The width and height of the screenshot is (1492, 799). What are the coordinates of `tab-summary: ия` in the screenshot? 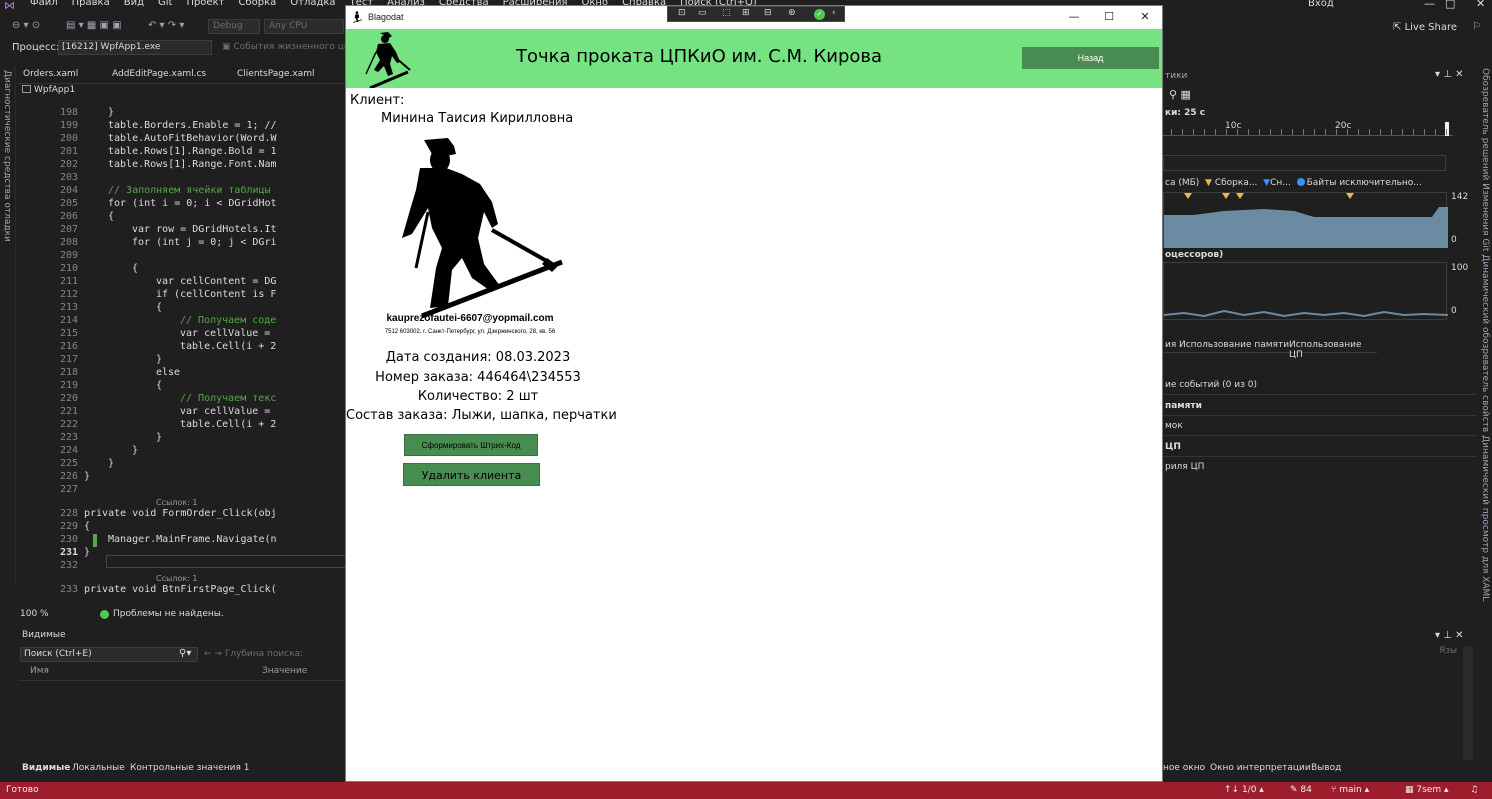 It's located at (1170, 345).